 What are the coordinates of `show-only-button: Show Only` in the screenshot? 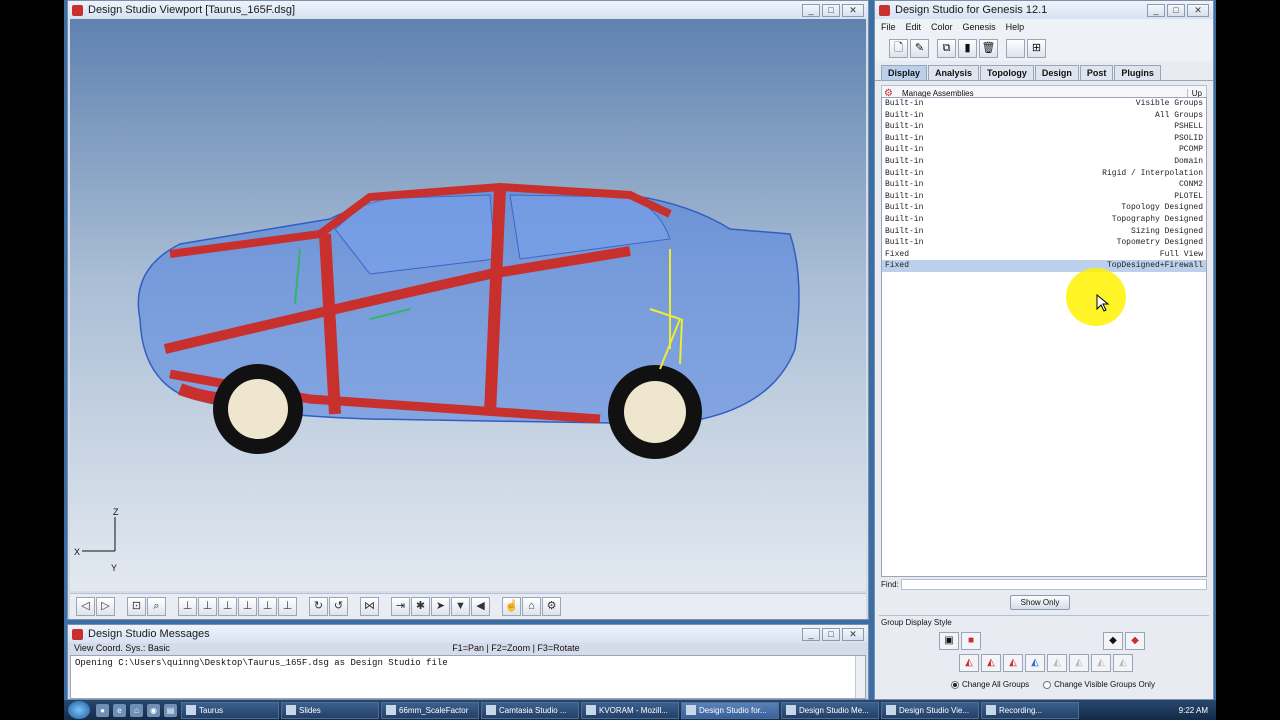 It's located at (1040, 602).